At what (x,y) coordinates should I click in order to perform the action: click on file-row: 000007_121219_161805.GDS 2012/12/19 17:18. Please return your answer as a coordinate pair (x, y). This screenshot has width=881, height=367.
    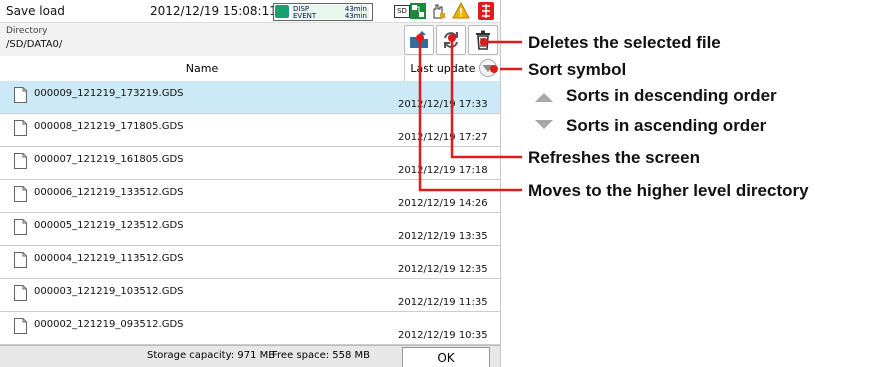
    Looking at the image, I should click on (250, 163).